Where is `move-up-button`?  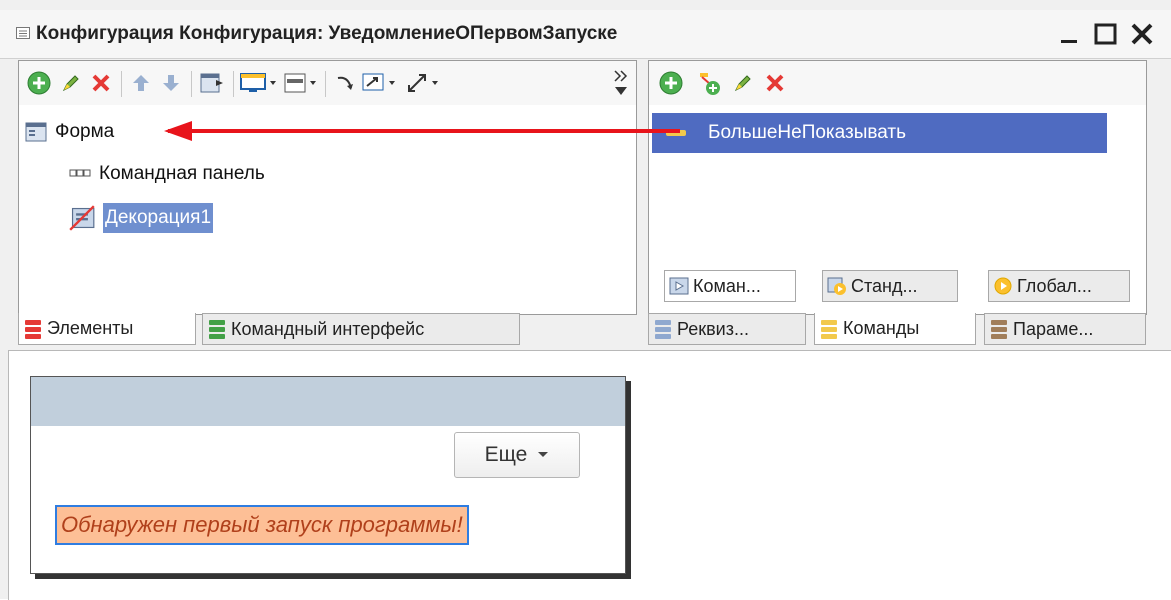
move-up-button is located at coordinates (141, 83).